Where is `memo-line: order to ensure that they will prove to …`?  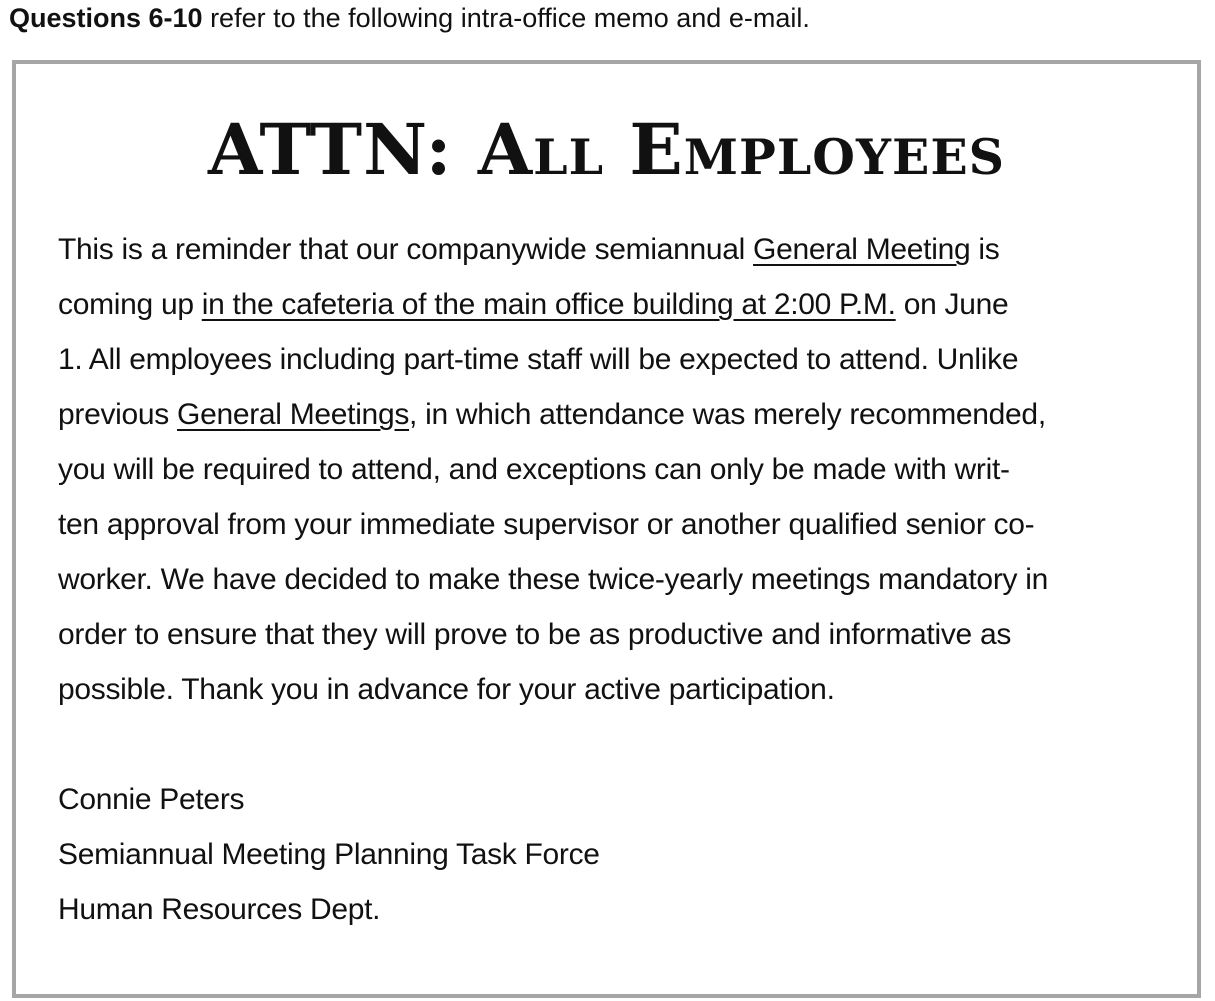 memo-line: order to ensure that they will prove to … is located at coordinates (535, 634).